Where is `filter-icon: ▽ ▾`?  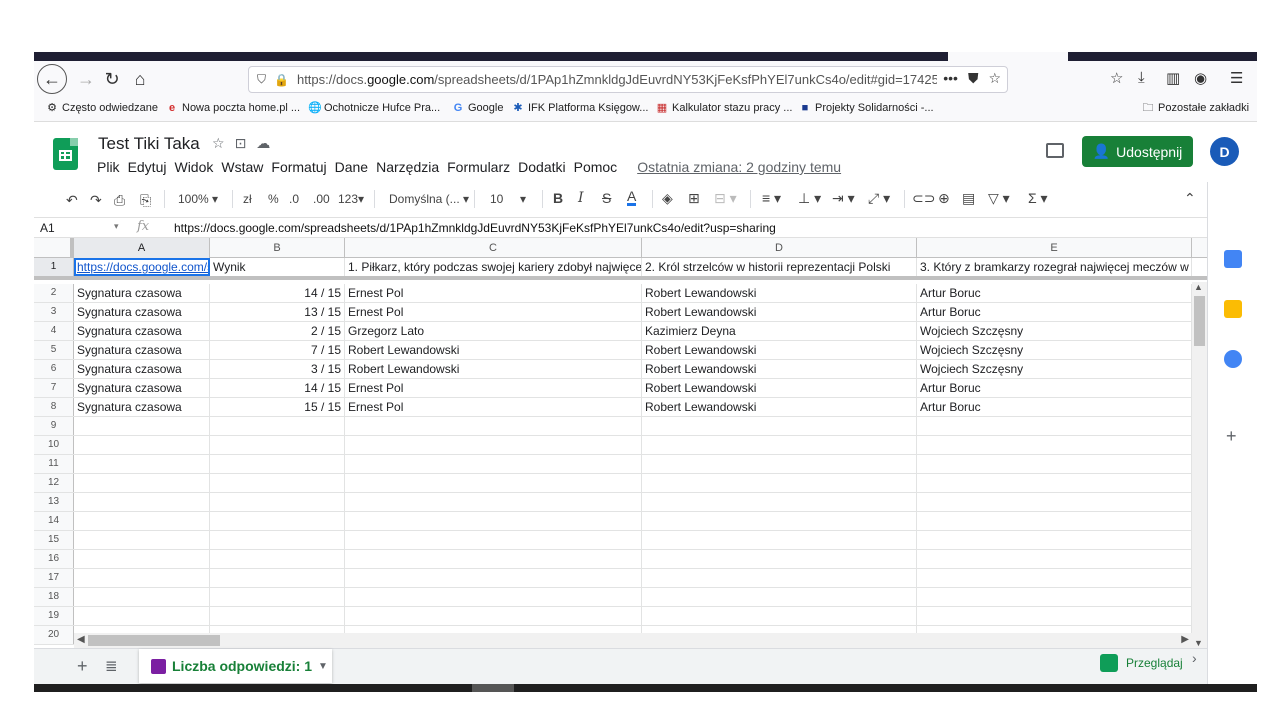
filter-icon: ▽ ▾ is located at coordinates (999, 198).